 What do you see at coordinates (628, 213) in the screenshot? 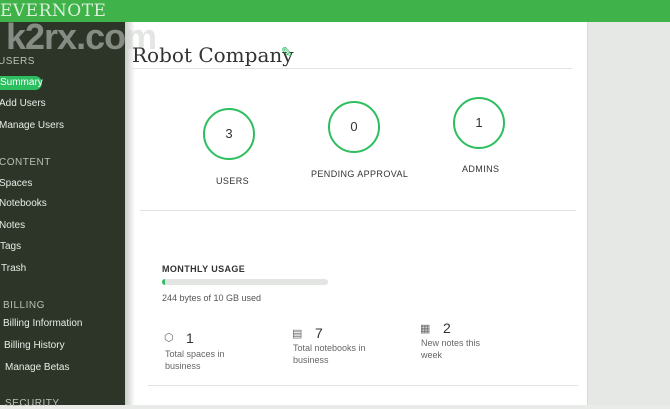
I see `right-panel` at bounding box center [628, 213].